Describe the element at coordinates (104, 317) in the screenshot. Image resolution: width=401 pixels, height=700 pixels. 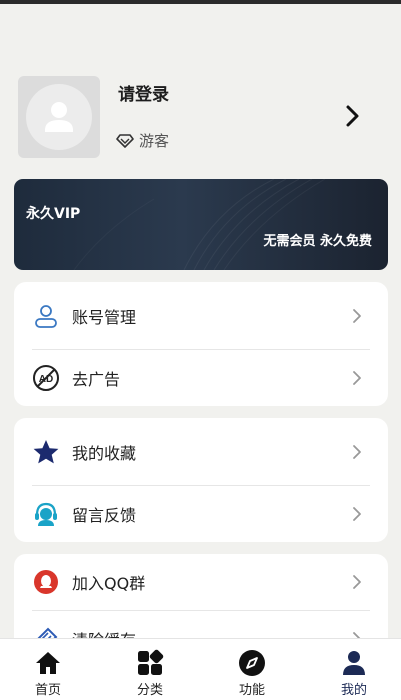
I see `menu-item-label: 账号管理` at that location.